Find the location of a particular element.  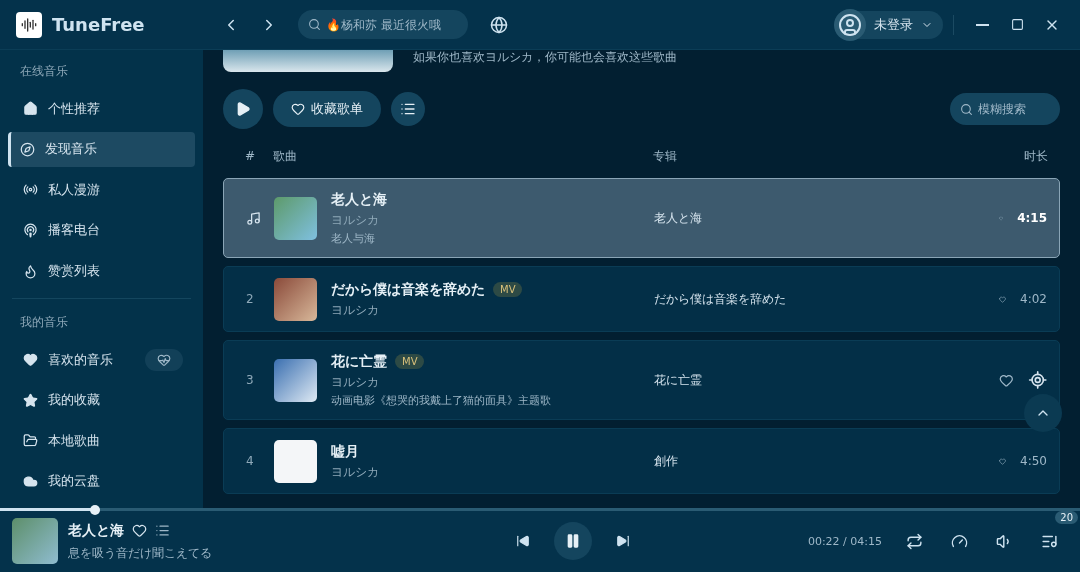

repeat-icon is located at coordinates (914, 541).